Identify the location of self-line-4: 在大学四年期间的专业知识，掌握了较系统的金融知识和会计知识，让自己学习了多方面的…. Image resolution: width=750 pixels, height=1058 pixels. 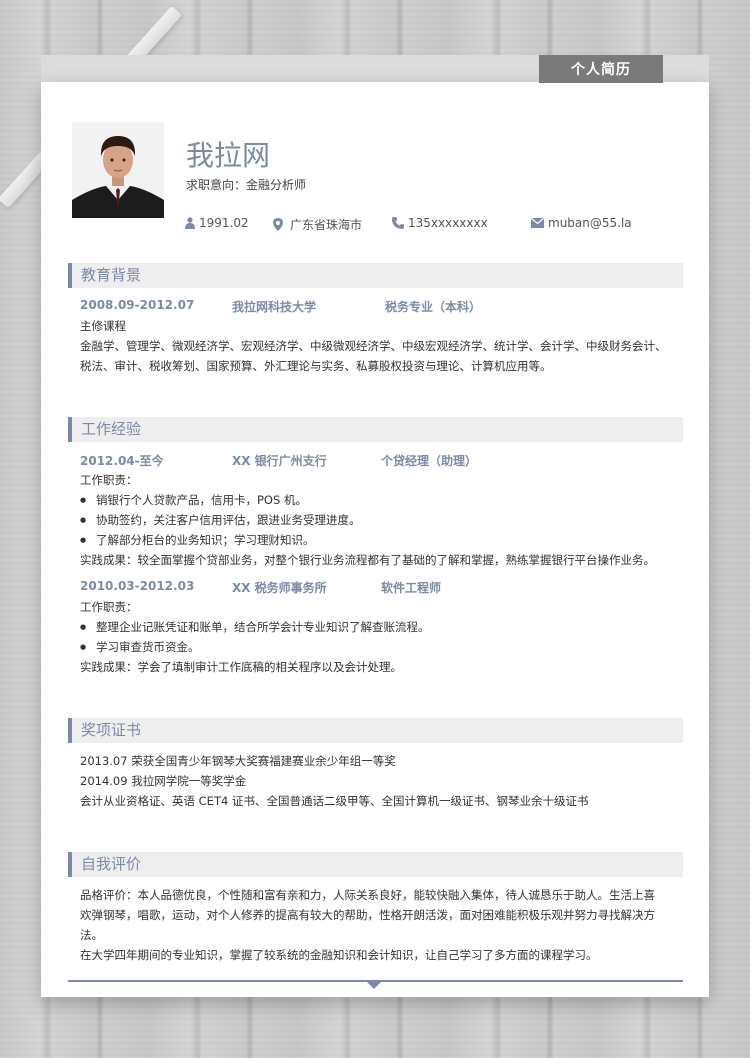
(339, 955).